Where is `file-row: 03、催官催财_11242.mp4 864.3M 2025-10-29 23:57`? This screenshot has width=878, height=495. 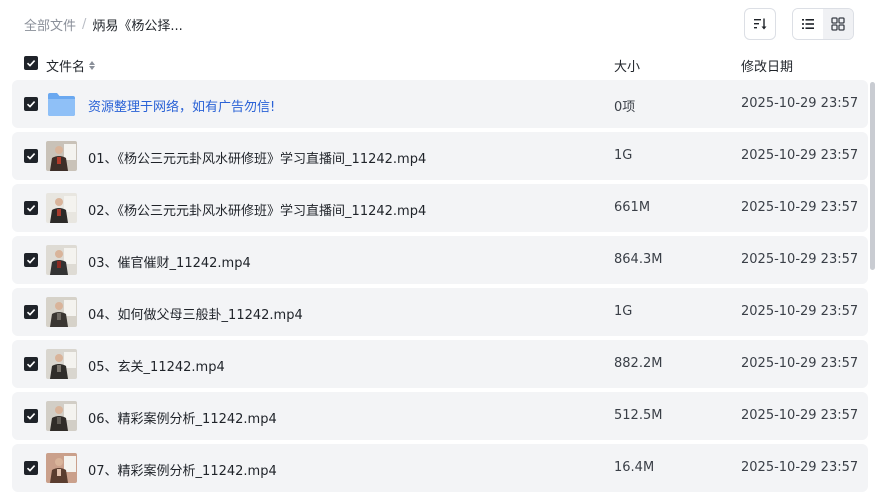
file-row: 03、催官催财_11242.mp4 864.3M 2025-10-29 23:57 is located at coordinates (440, 260).